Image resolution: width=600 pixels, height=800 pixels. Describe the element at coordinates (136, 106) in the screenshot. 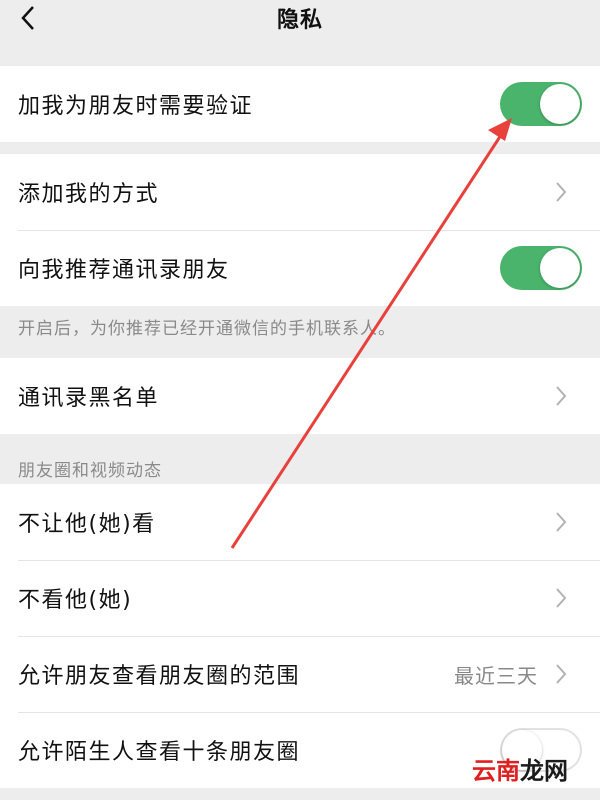

I see `row-label: 加我为朋友时需要验证` at that location.